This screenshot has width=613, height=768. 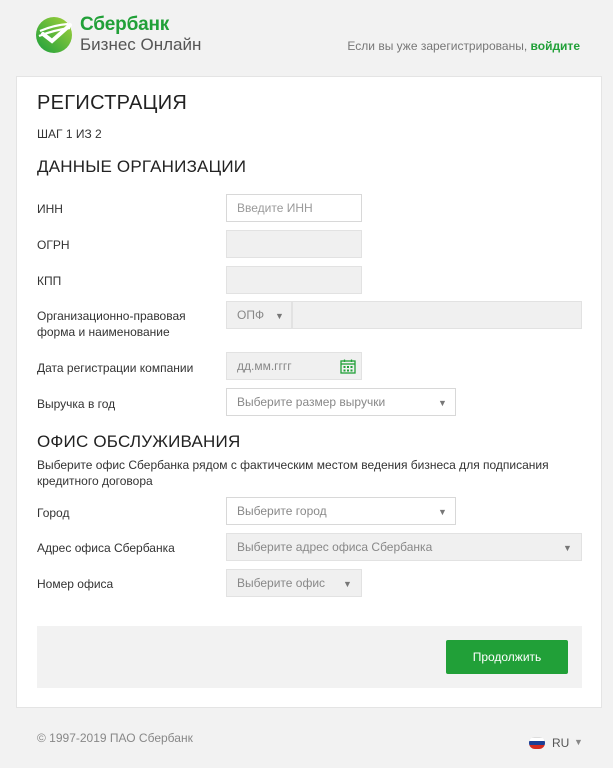 I want to click on ogrn-label: ОГРН, so click(x=53, y=245).